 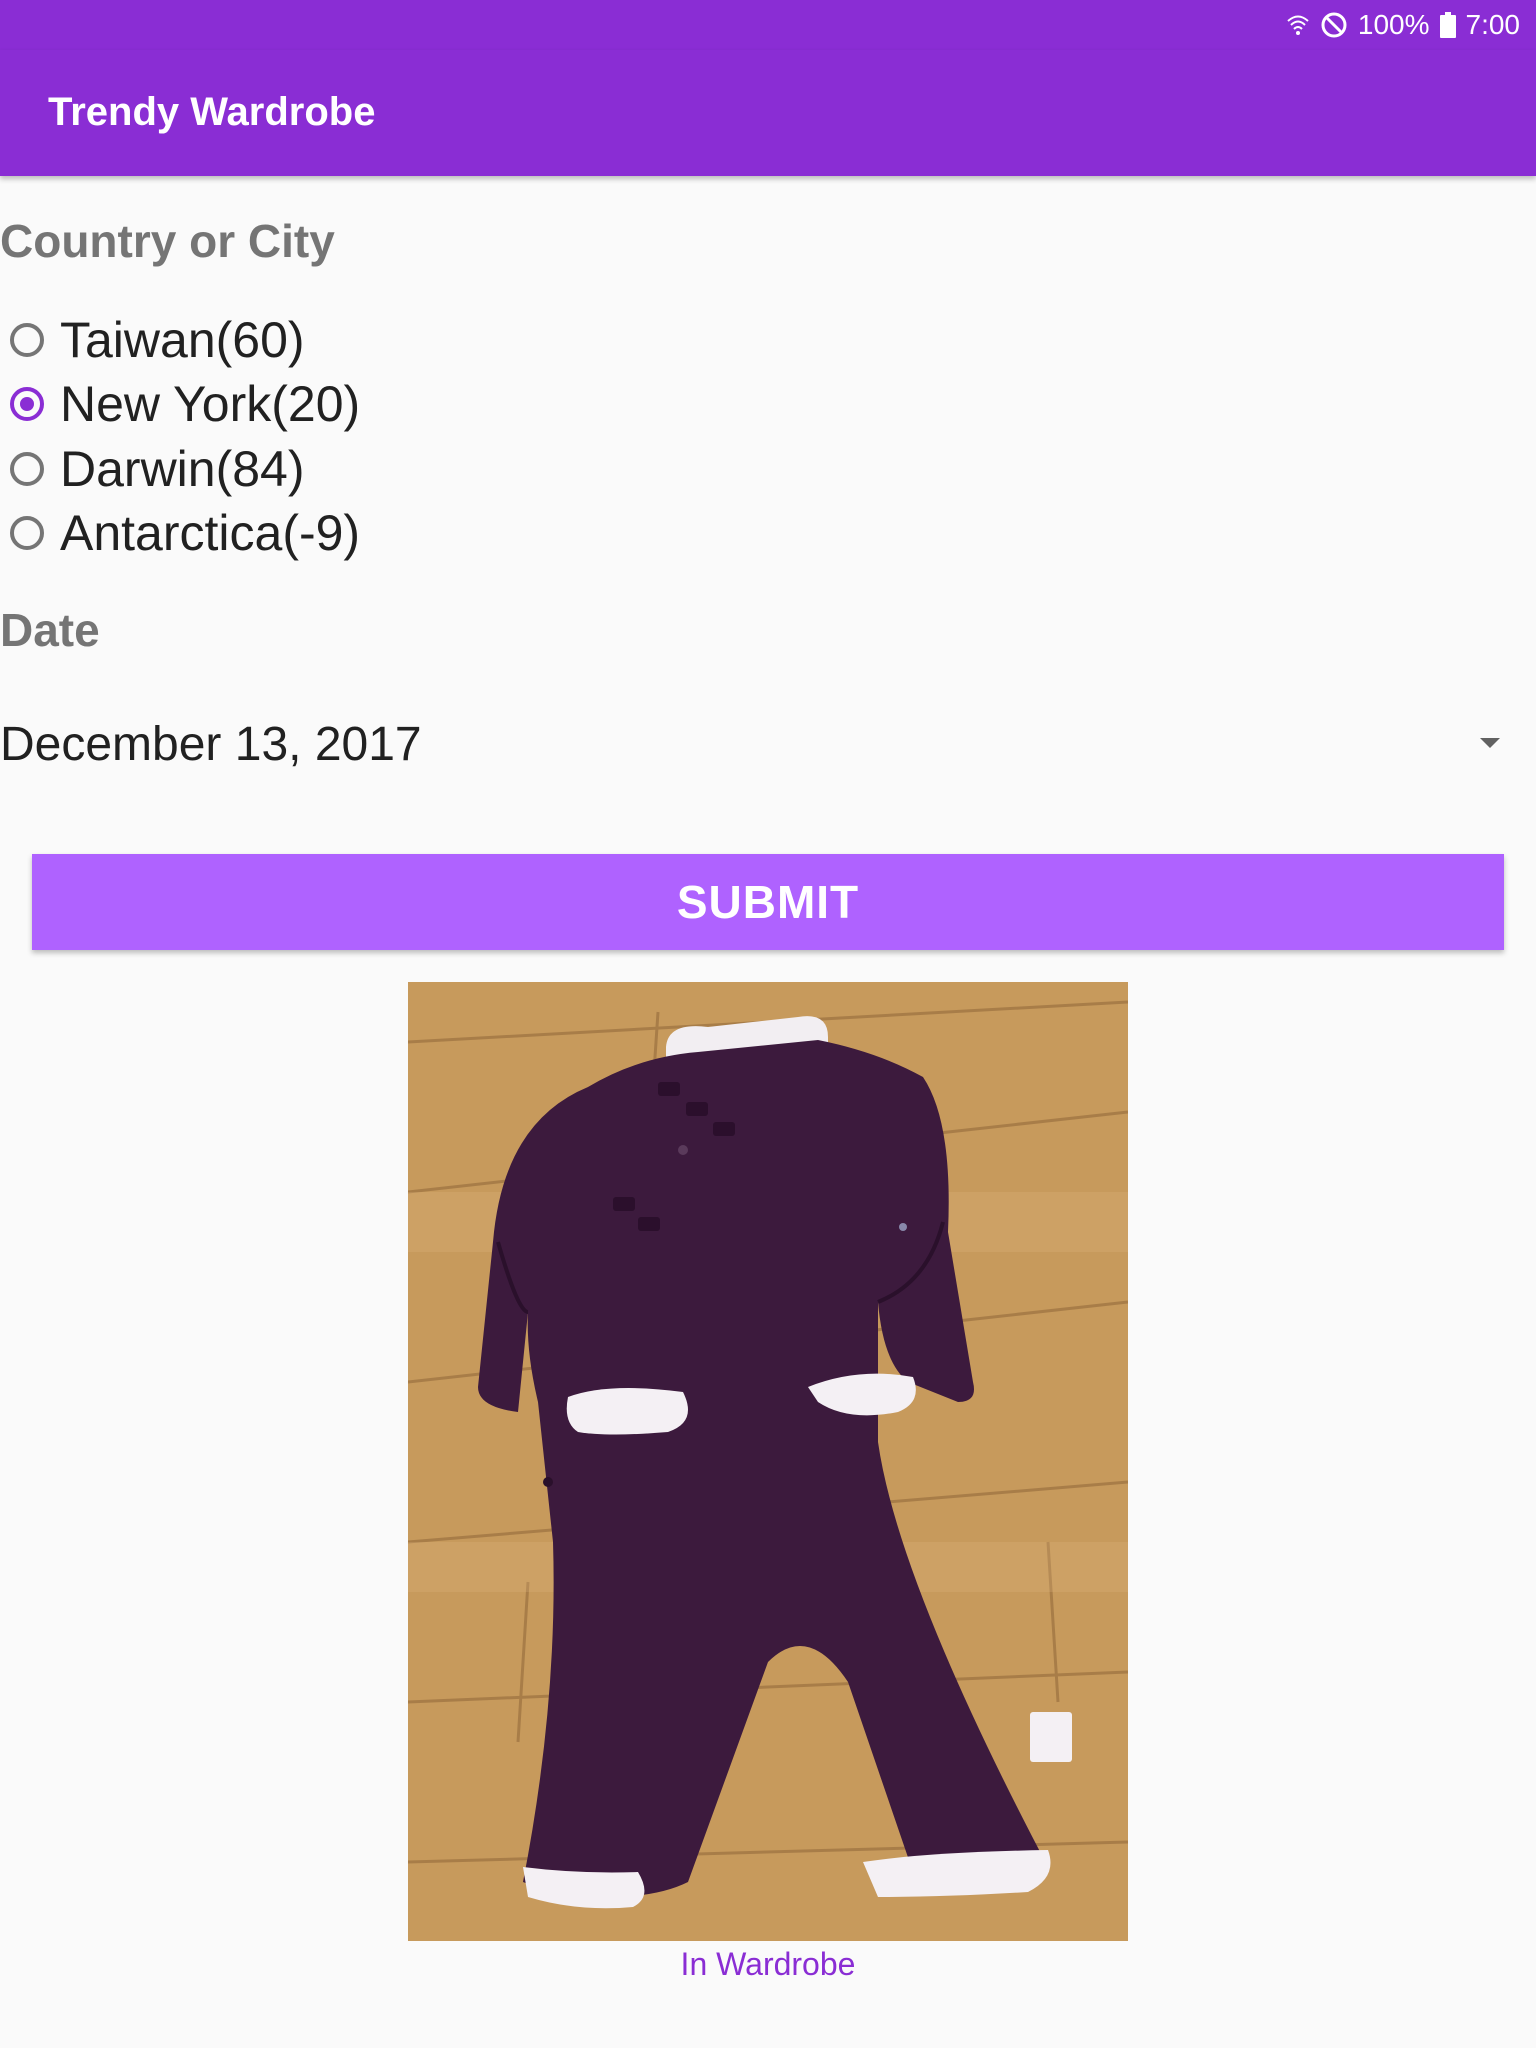 What do you see at coordinates (1334, 25) in the screenshot?
I see `do-not-disturb-icon` at bounding box center [1334, 25].